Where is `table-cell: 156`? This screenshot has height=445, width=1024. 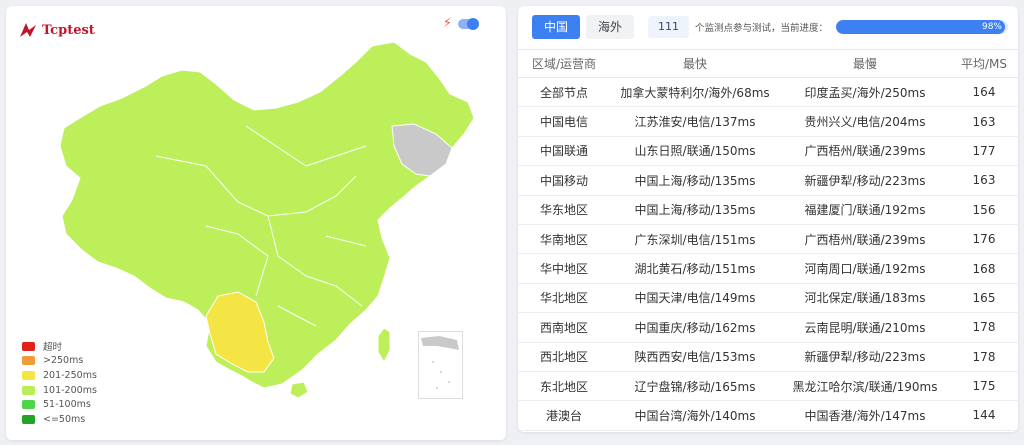
table-cell: 156 is located at coordinates (984, 210).